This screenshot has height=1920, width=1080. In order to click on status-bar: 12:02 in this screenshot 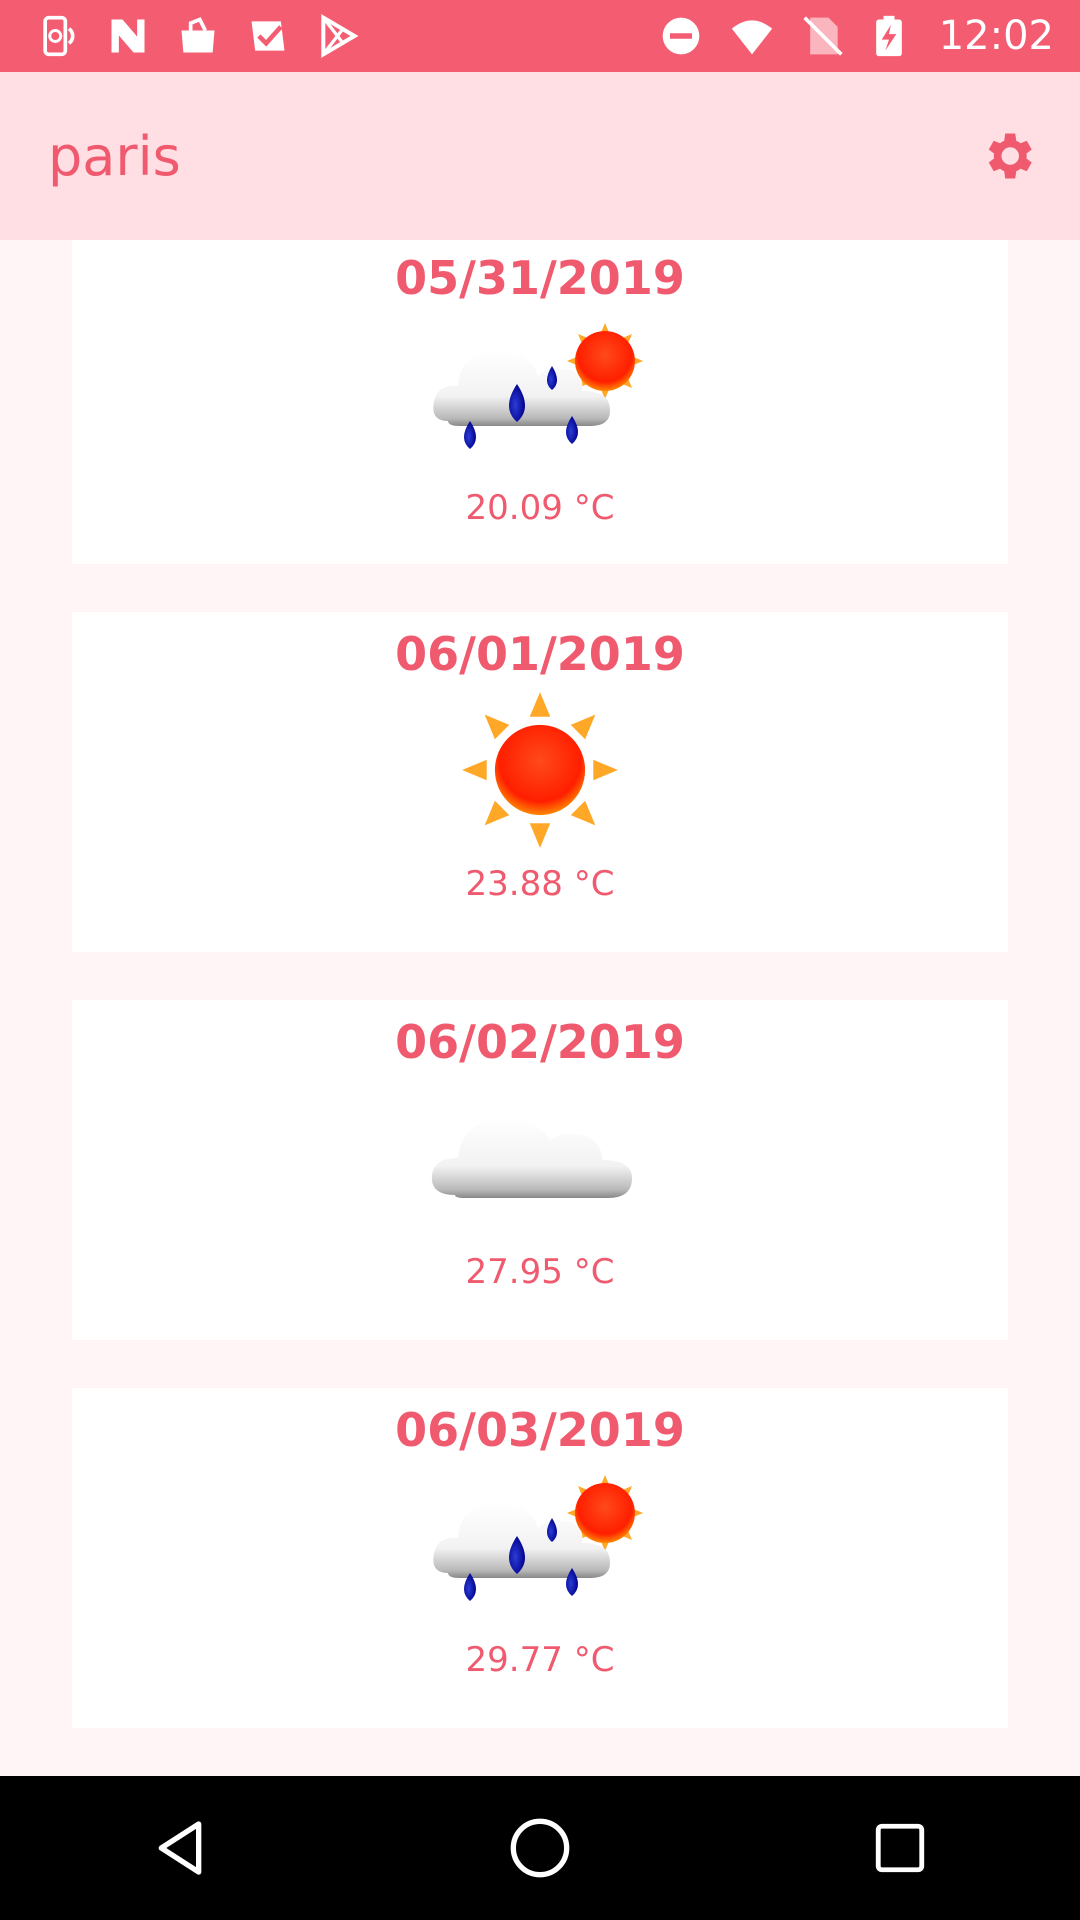, I will do `click(540, 36)`.